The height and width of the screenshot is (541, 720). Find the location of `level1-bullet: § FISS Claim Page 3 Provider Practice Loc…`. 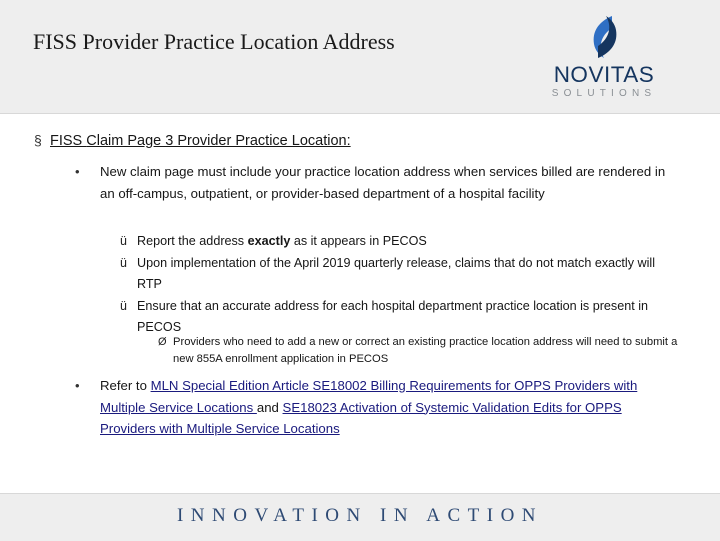

level1-bullet: § FISS Claim Page 3 Provider Practice Loc… is located at coordinates (364, 140).